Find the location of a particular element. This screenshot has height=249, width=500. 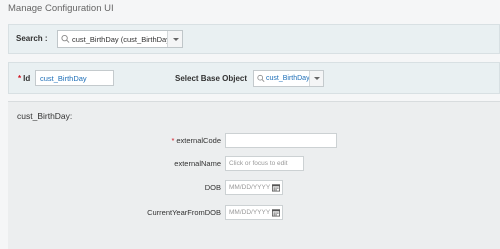

search-panel: Search : cust_BirthDay (cust_BirthDay) is located at coordinates (254, 39).